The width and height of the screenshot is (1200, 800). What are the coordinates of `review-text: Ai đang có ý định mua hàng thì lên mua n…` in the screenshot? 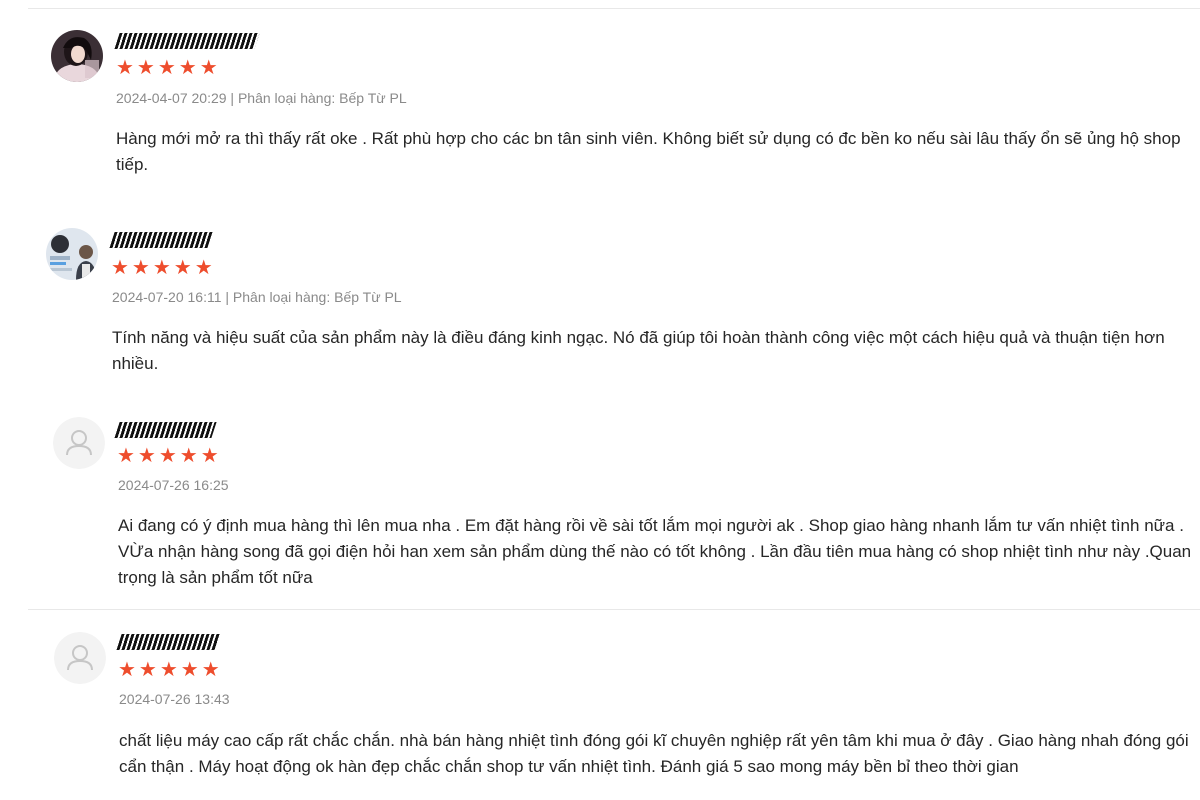 It's located at (655, 551).